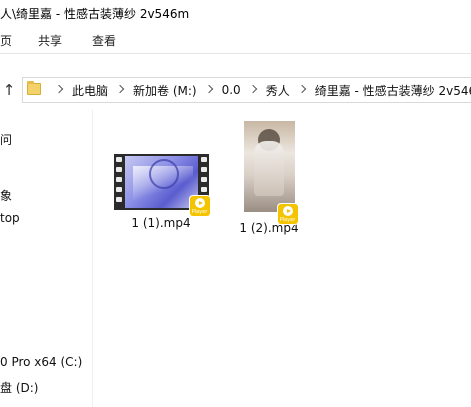  Describe the element at coordinates (6, 40) in the screenshot. I see `tab-home: 页` at that location.